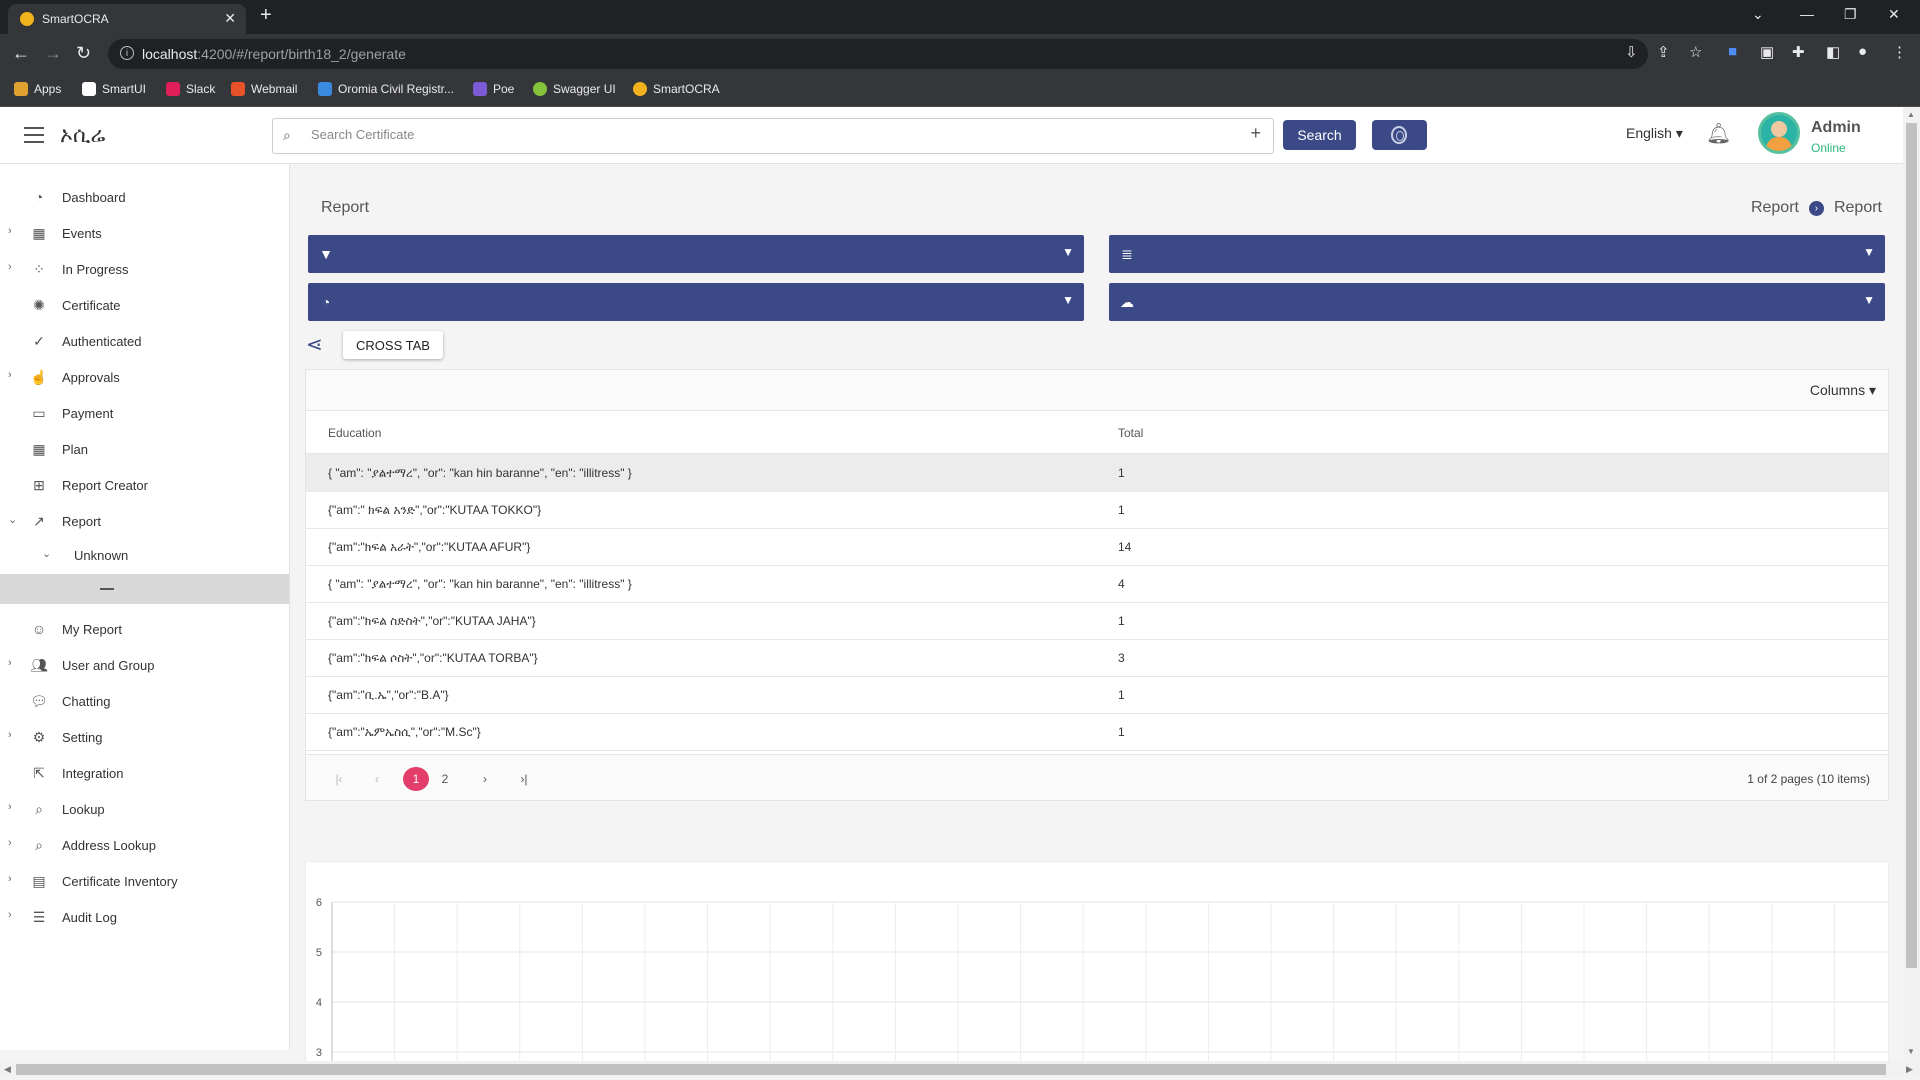 The width and height of the screenshot is (1920, 1080). I want to click on vertical-scrollbar: ▲ ▼, so click(1911, 584).